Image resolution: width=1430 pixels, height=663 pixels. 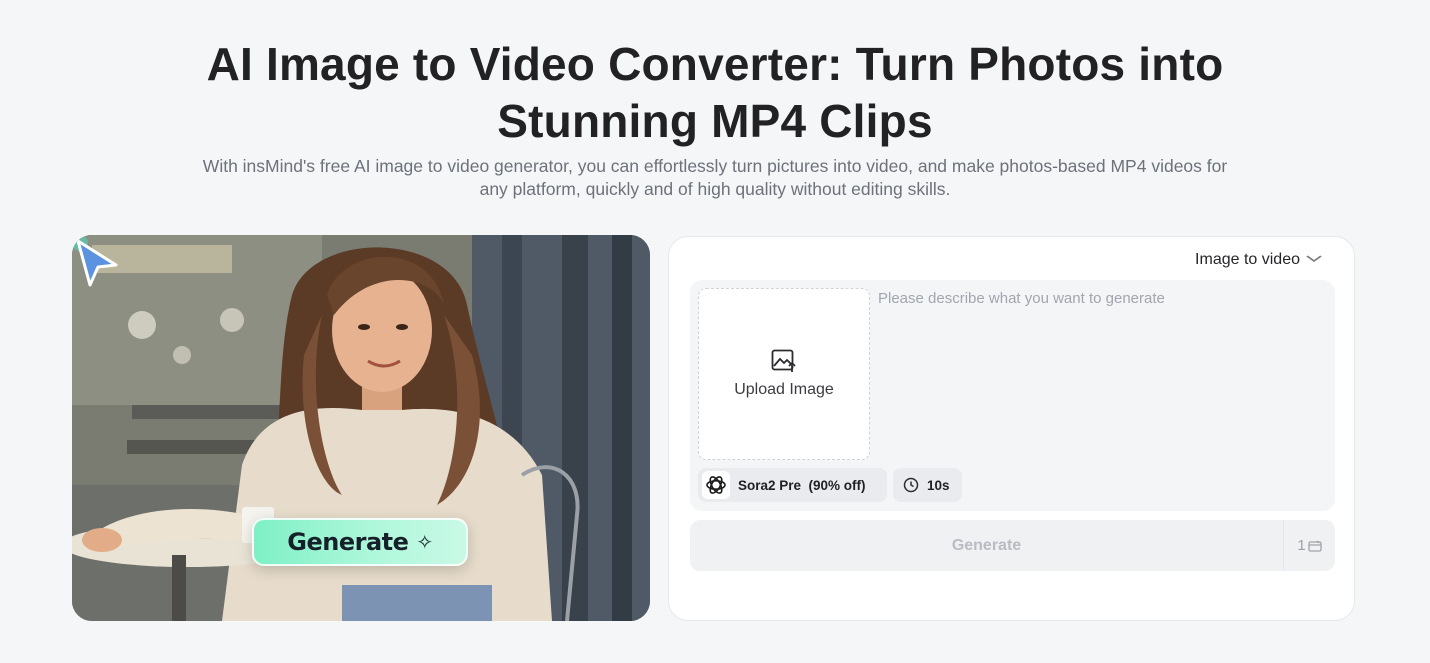 What do you see at coordinates (1098, 370) in the screenshot?
I see `prompt-input` at bounding box center [1098, 370].